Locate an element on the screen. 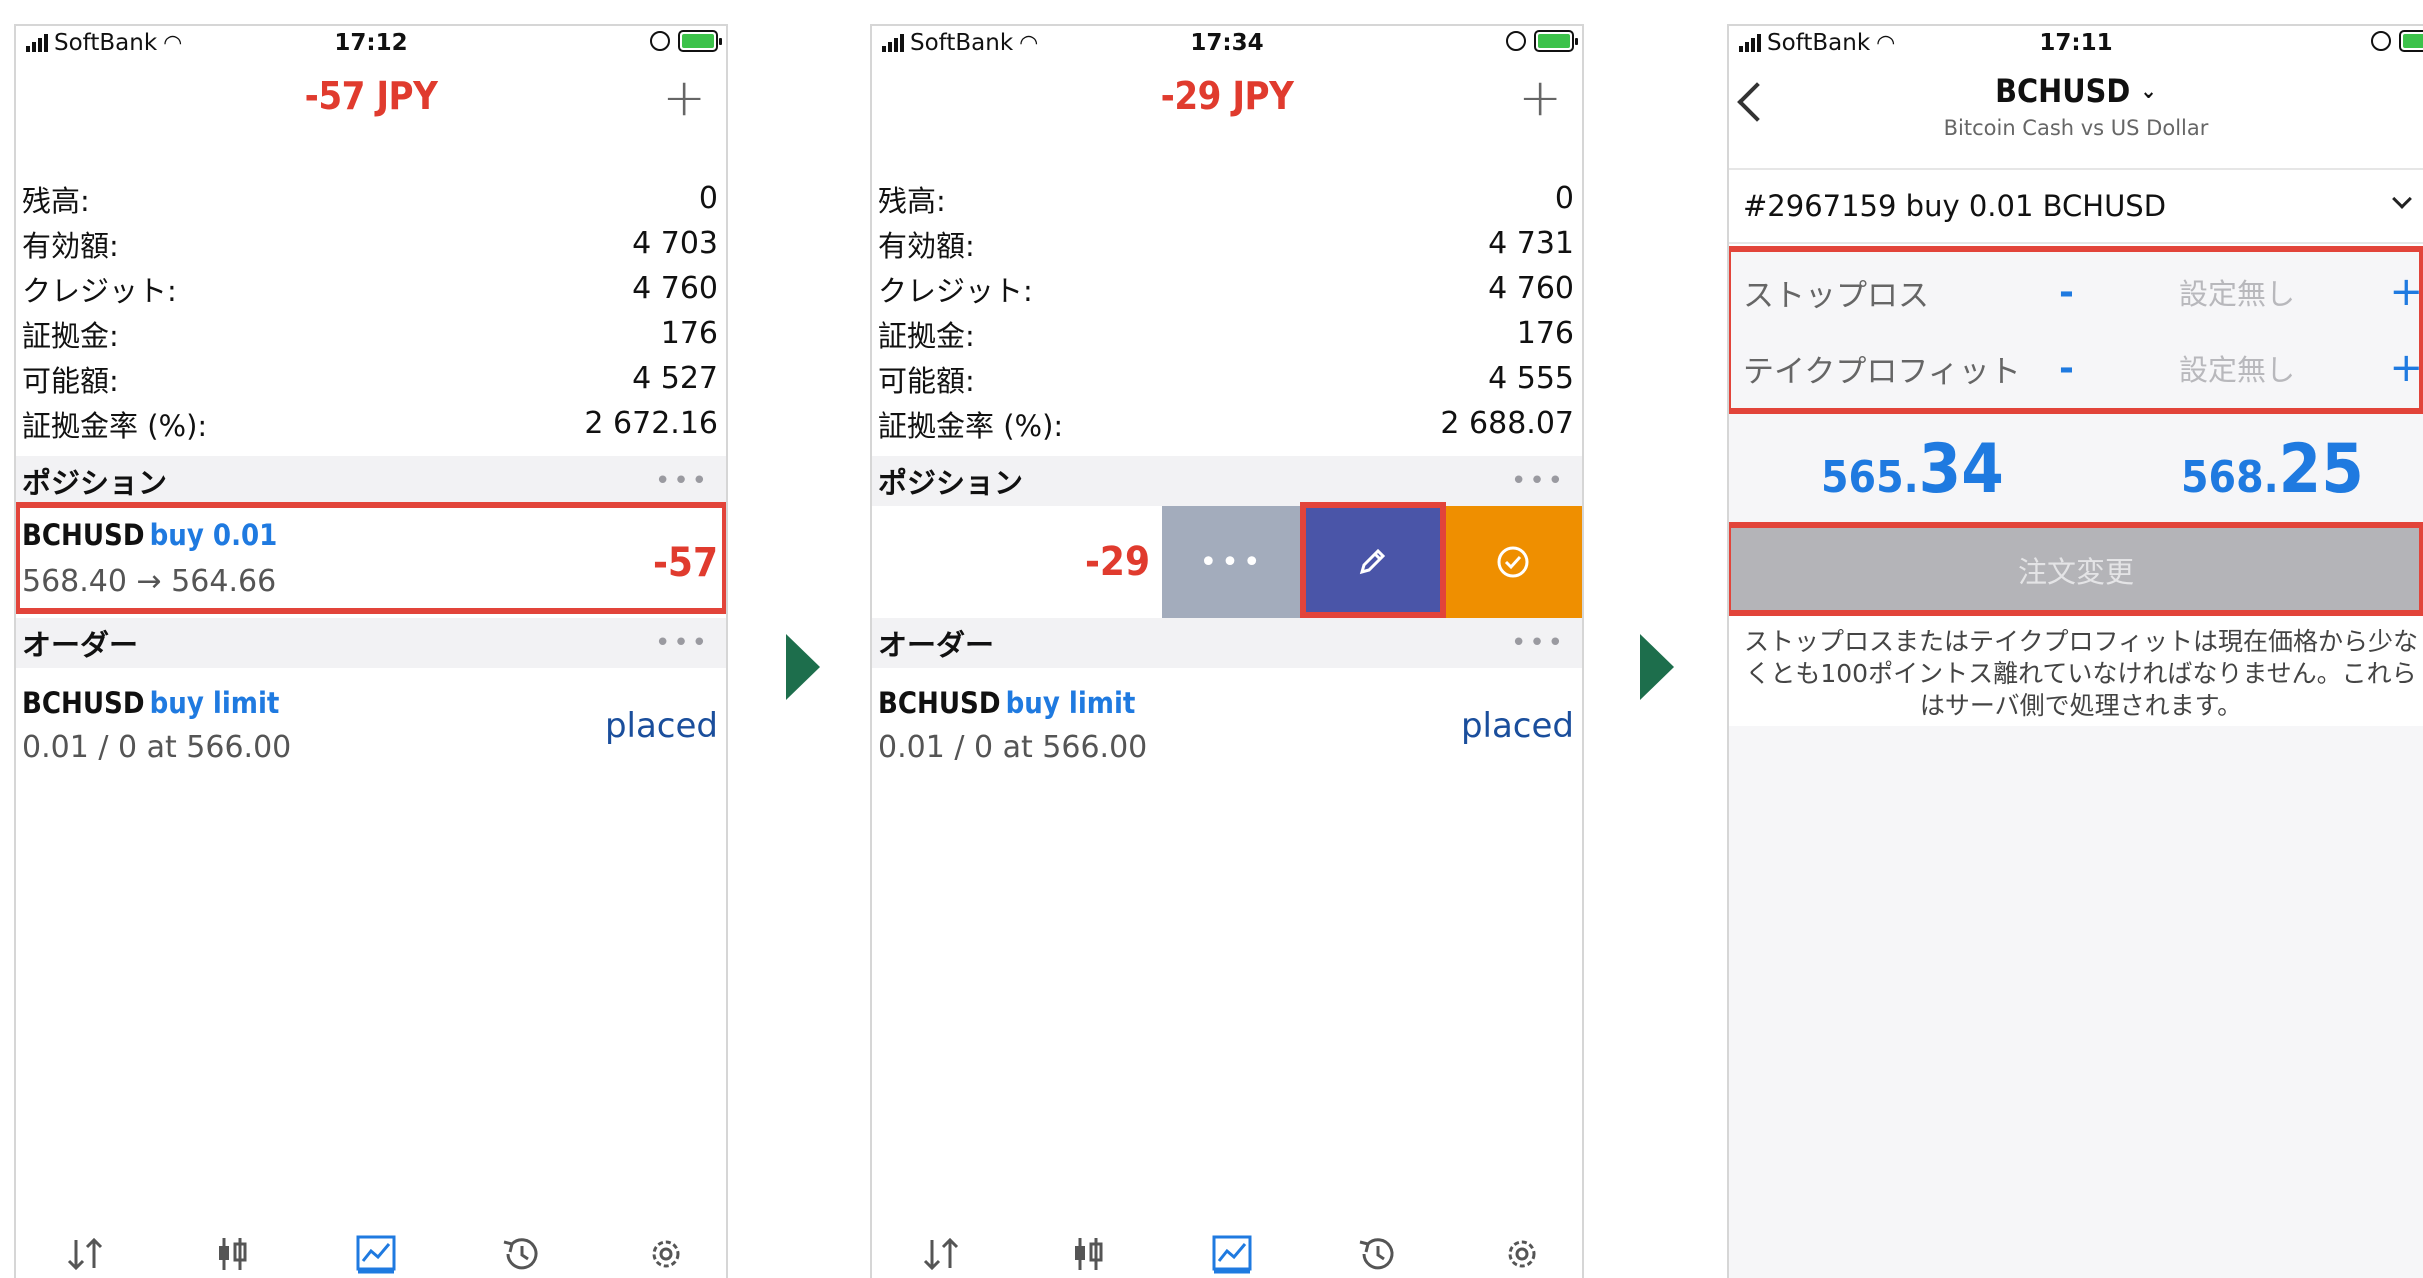 The height and width of the screenshot is (1278, 2423). close-position-button is located at coordinates (1512, 562).